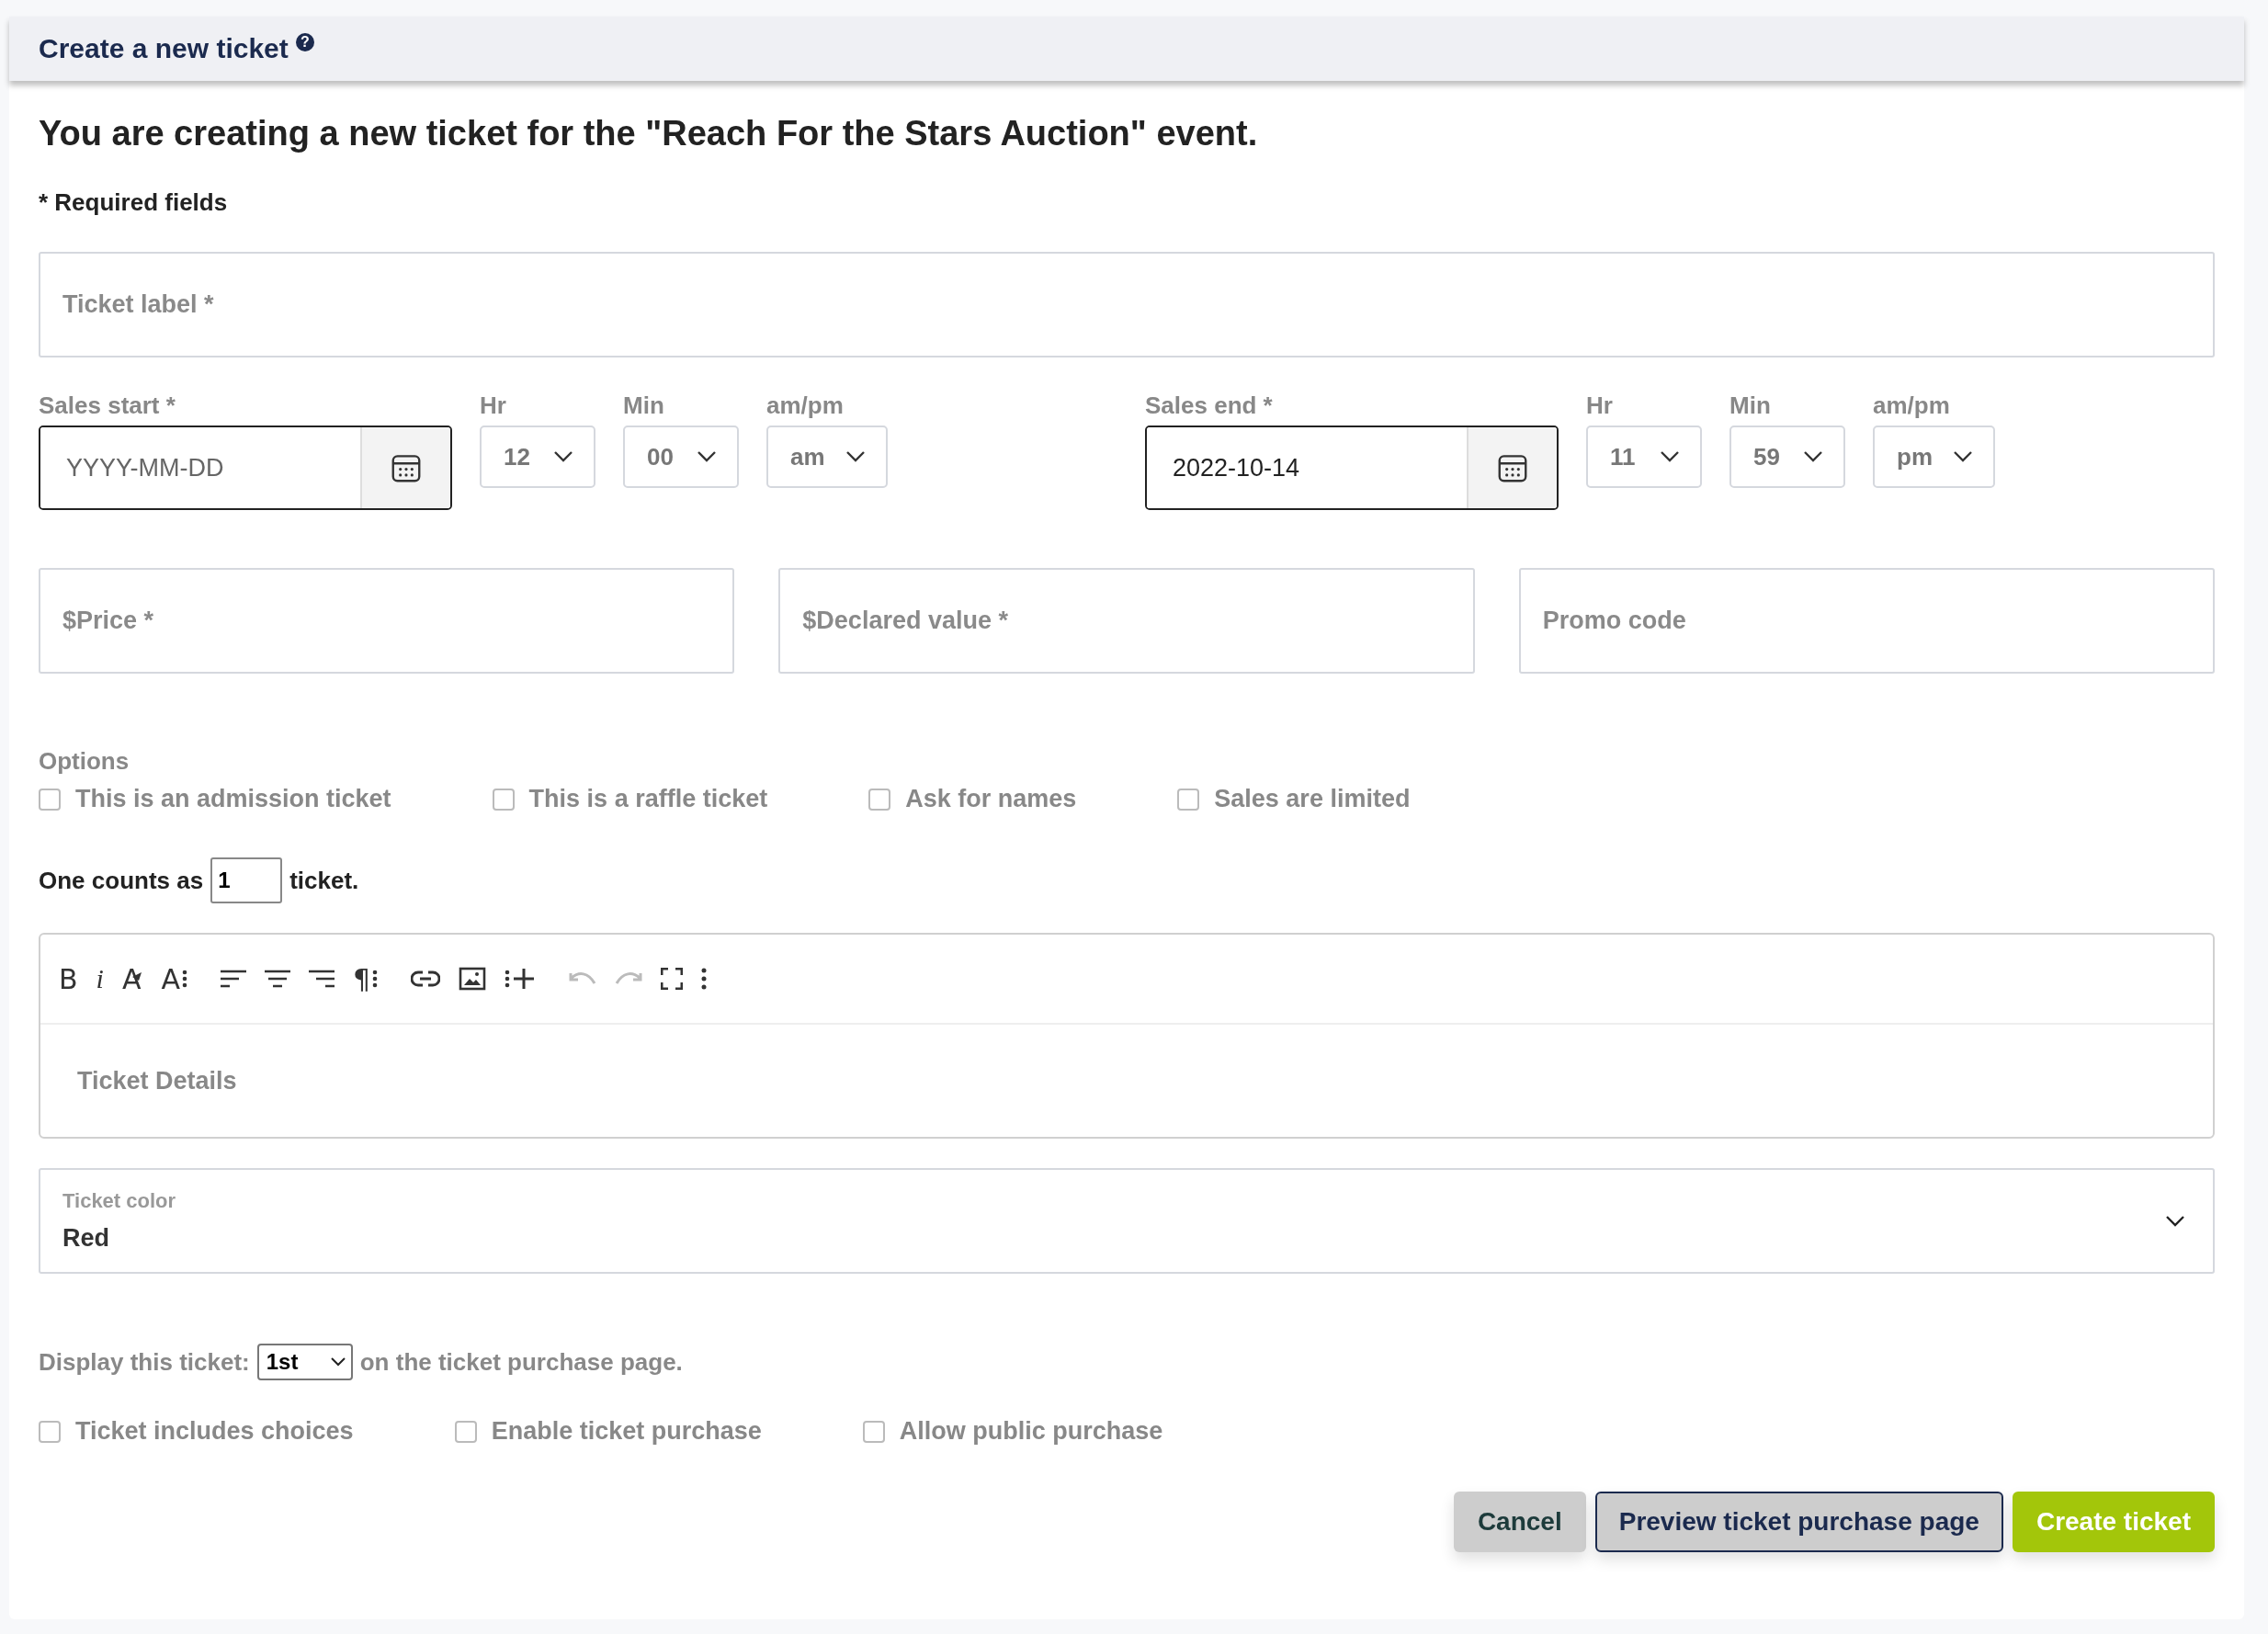  What do you see at coordinates (1312, 799) in the screenshot?
I see `checkbox-label: Sales are limited` at bounding box center [1312, 799].